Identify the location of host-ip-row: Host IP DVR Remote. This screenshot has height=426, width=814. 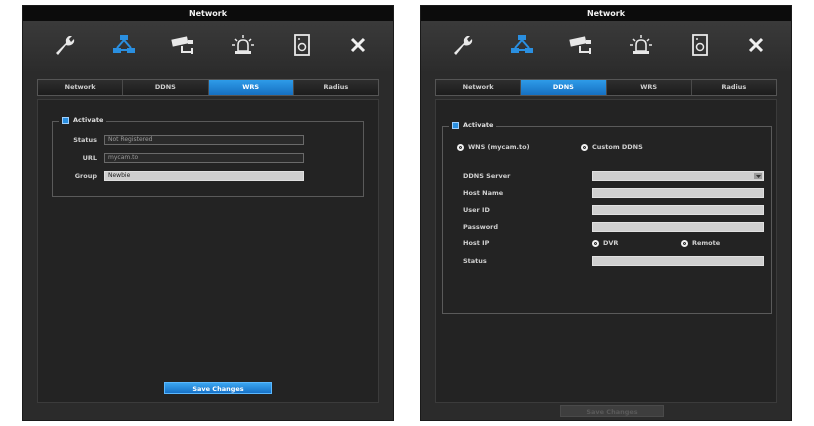
(591, 243).